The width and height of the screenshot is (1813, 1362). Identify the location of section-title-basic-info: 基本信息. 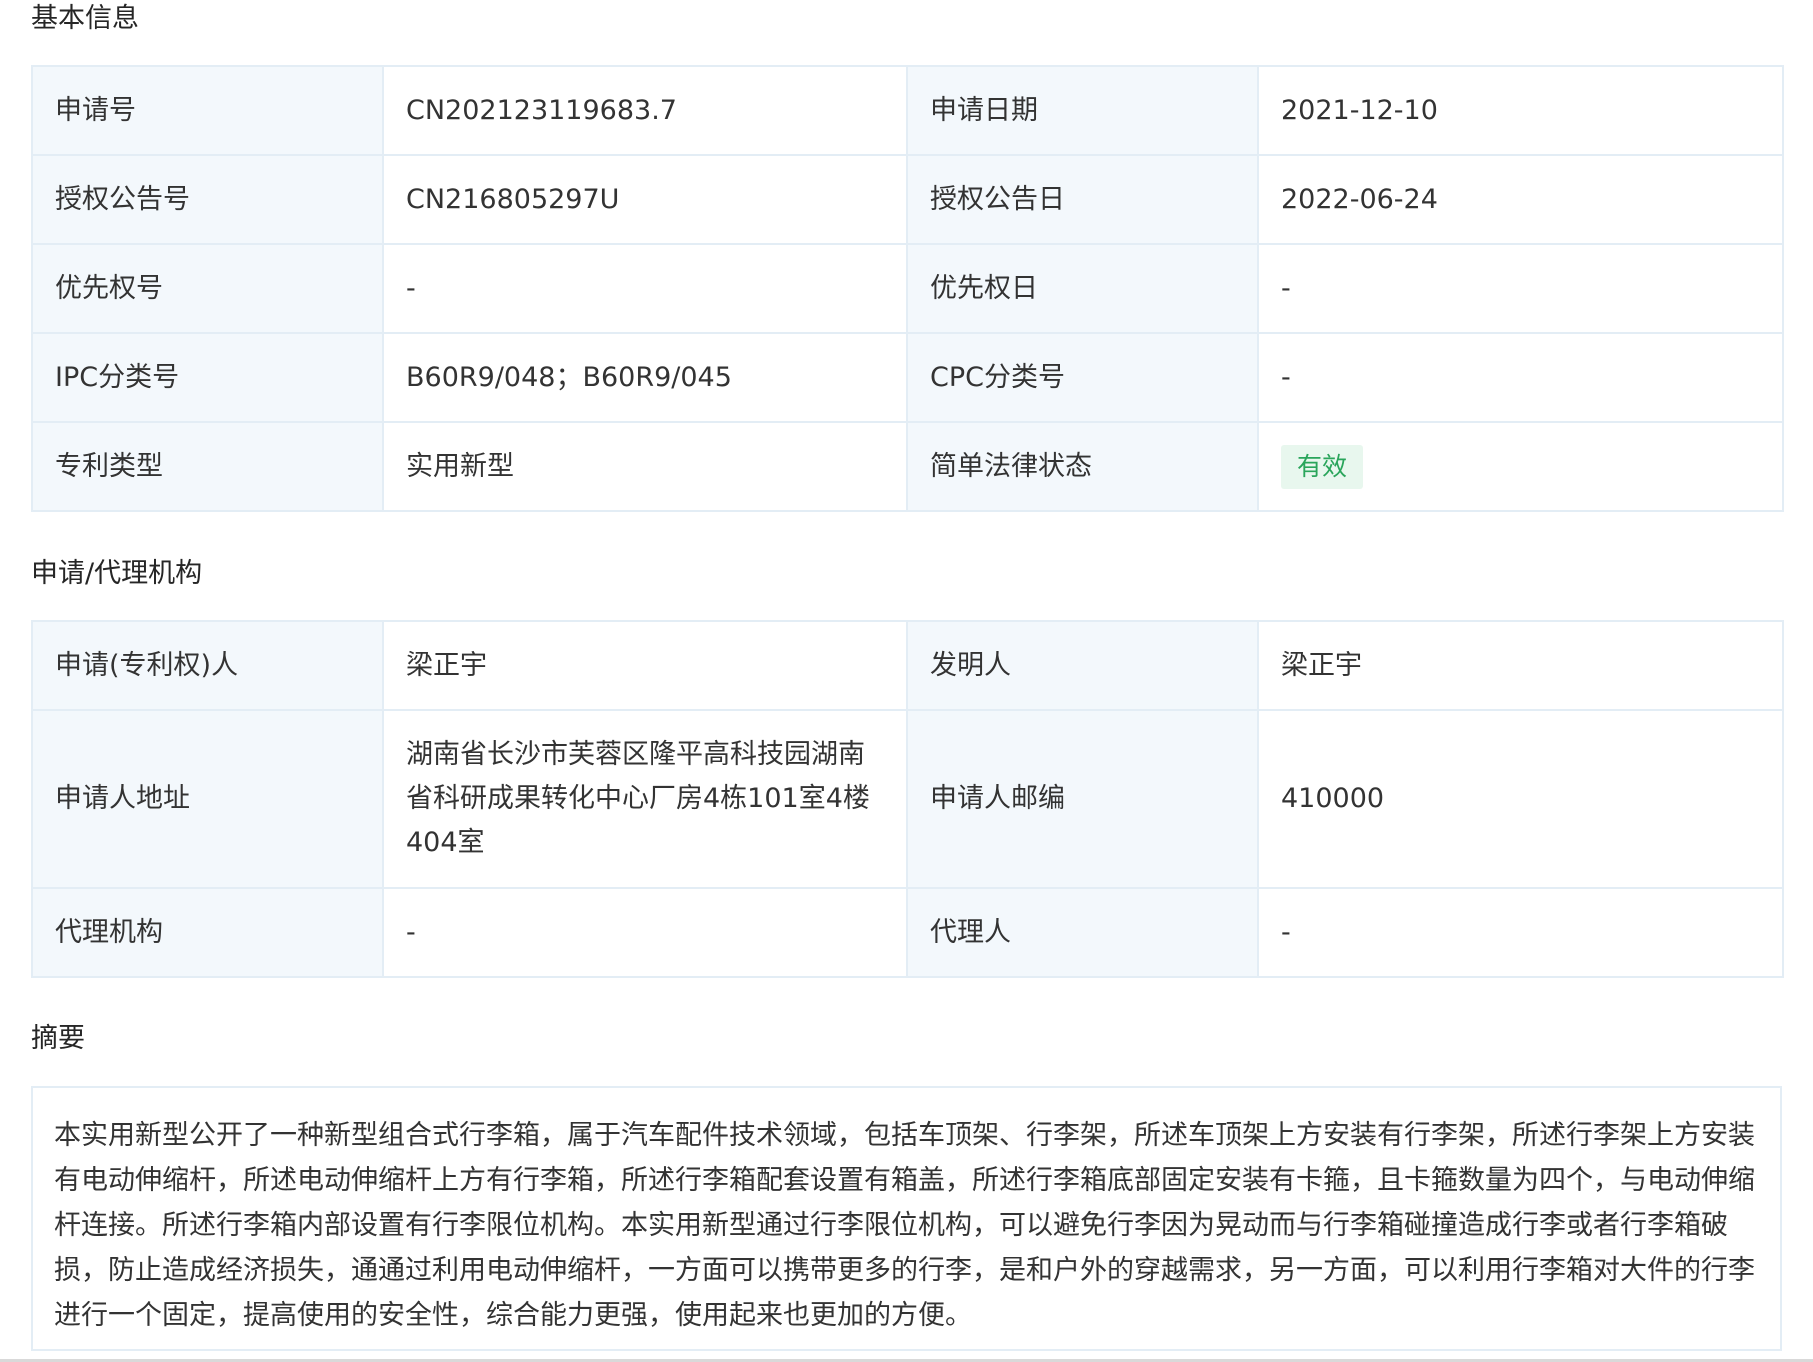
(85, 18).